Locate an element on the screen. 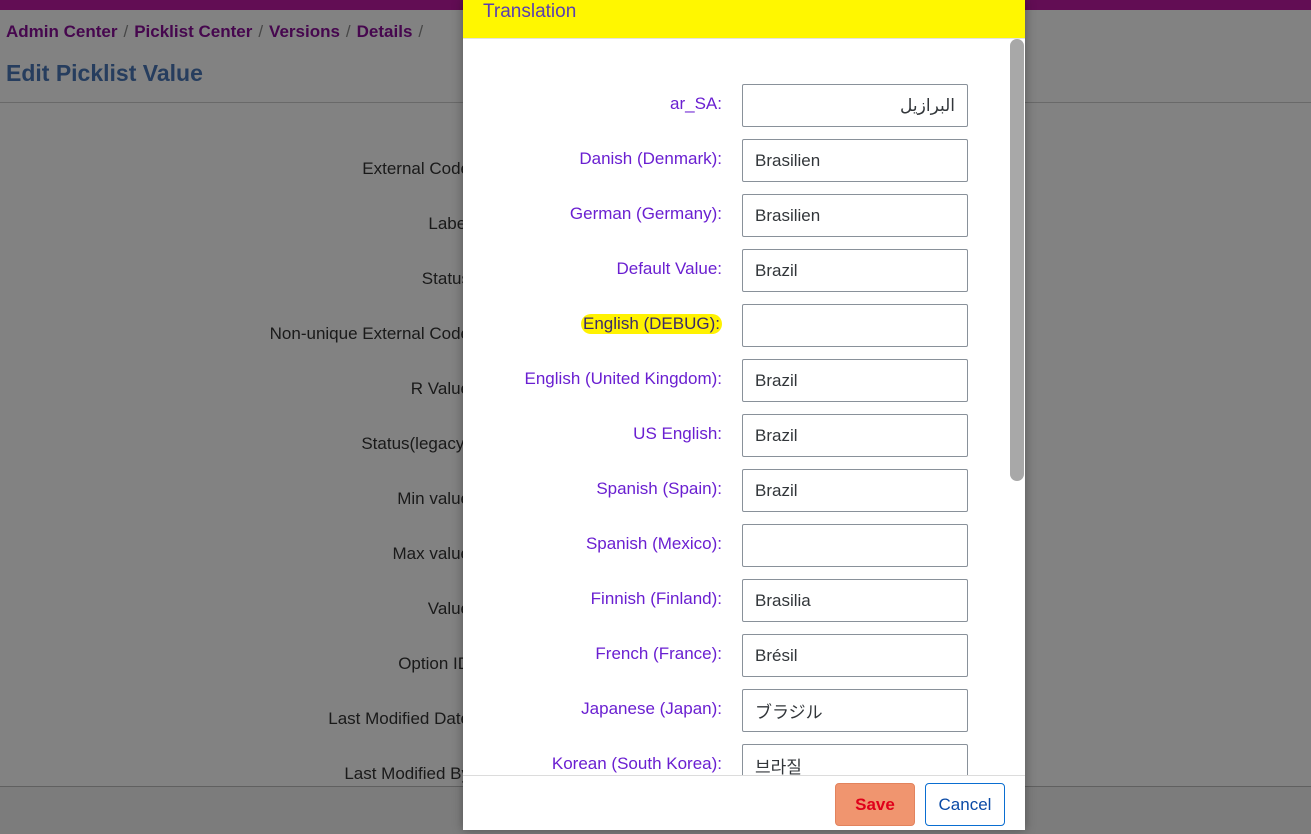  translation-input-danish is located at coordinates (855, 160).